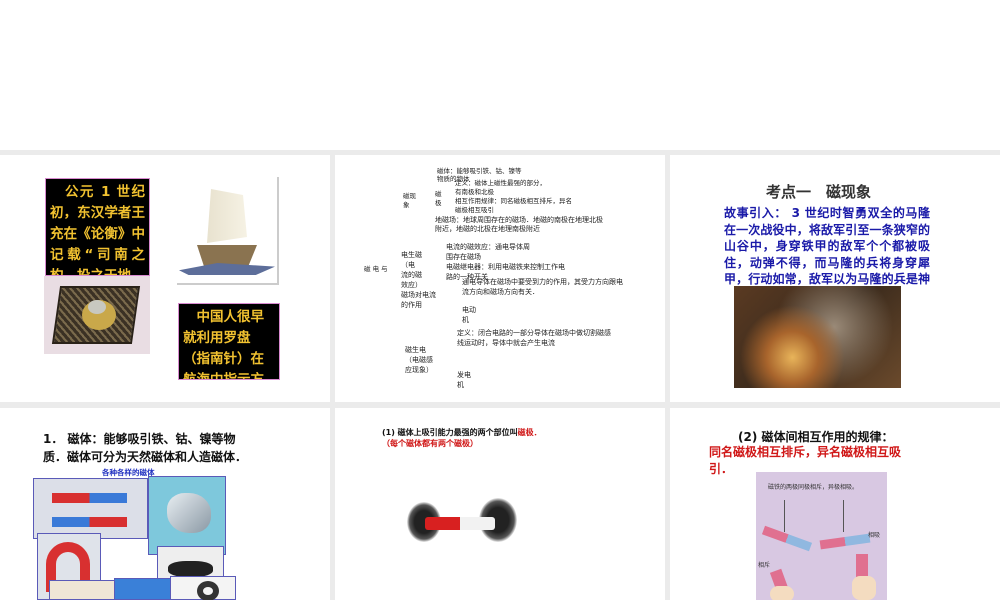  I want to click on blue-magnet-image, so click(142, 589).